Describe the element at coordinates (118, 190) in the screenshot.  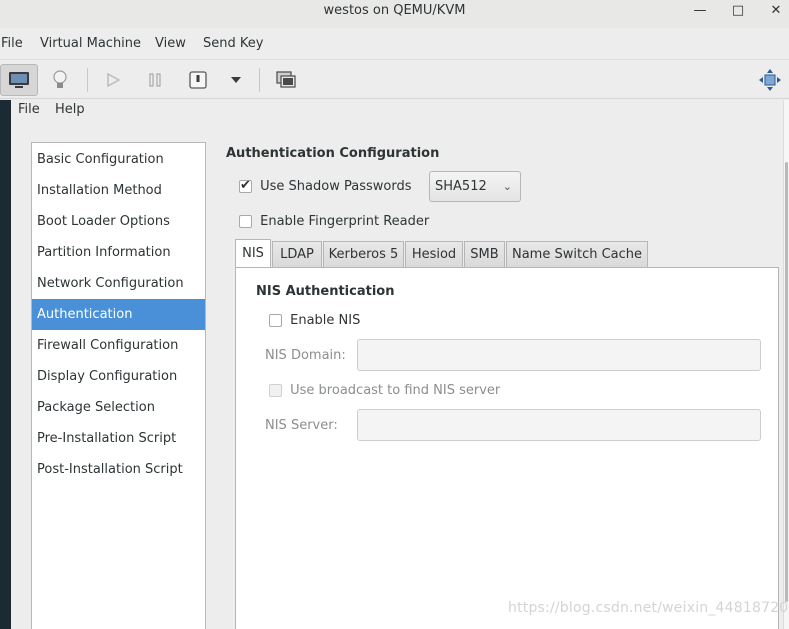
I see `category-installation-method: Installation Method` at that location.